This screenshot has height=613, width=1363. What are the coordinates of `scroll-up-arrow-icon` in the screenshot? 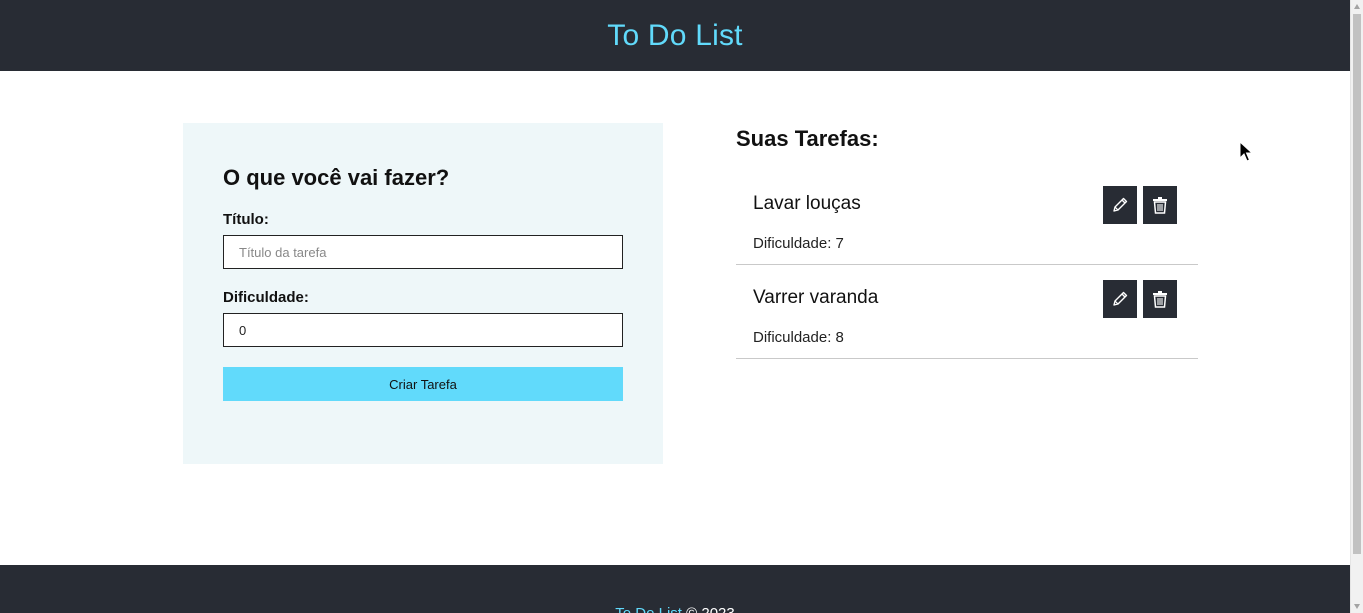 It's located at (1357, 6).